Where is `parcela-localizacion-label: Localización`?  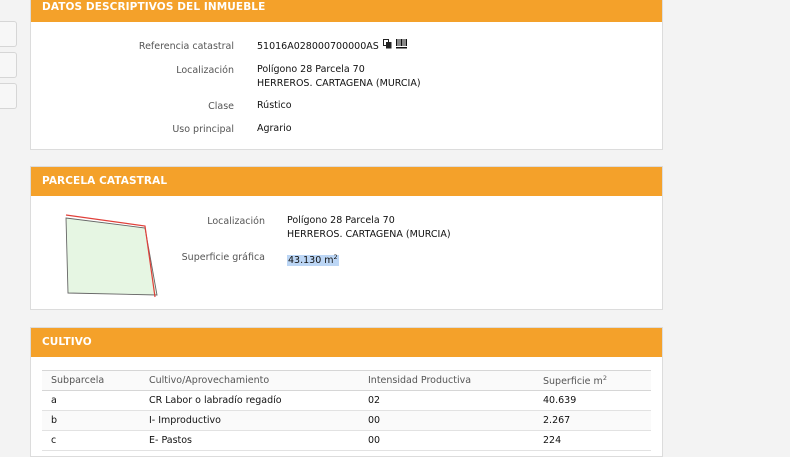 parcela-localizacion-label: Localización is located at coordinates (236, 221).